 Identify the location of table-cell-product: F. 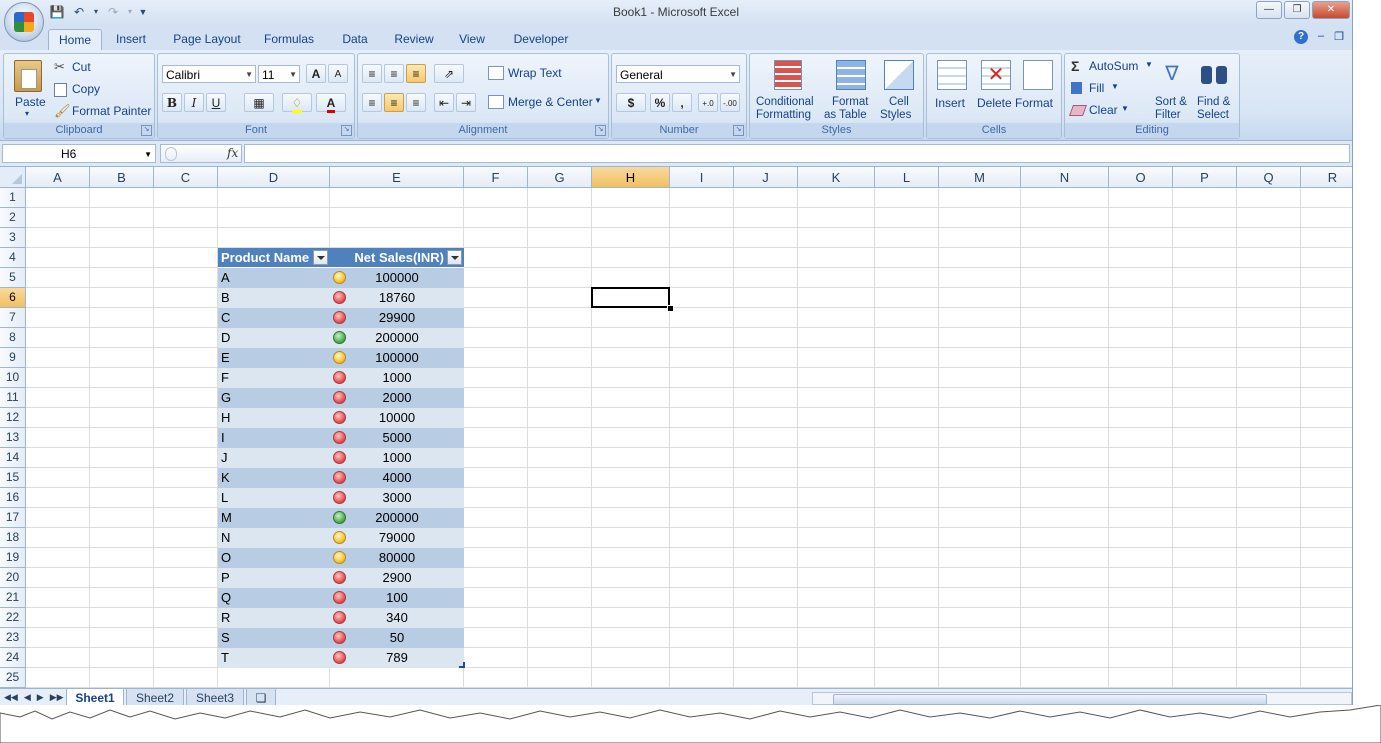
(274, 378).